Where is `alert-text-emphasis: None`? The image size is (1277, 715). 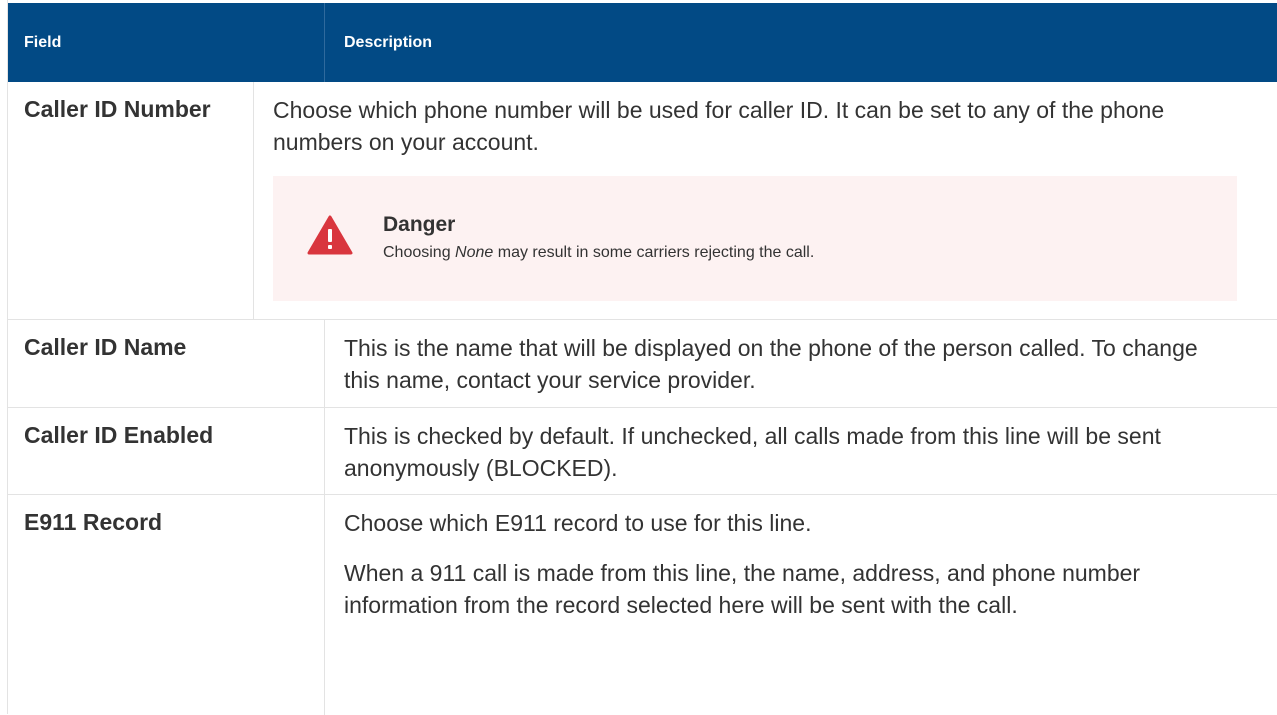
alert-text-emphasis: None is located at coordinates (474, 252).